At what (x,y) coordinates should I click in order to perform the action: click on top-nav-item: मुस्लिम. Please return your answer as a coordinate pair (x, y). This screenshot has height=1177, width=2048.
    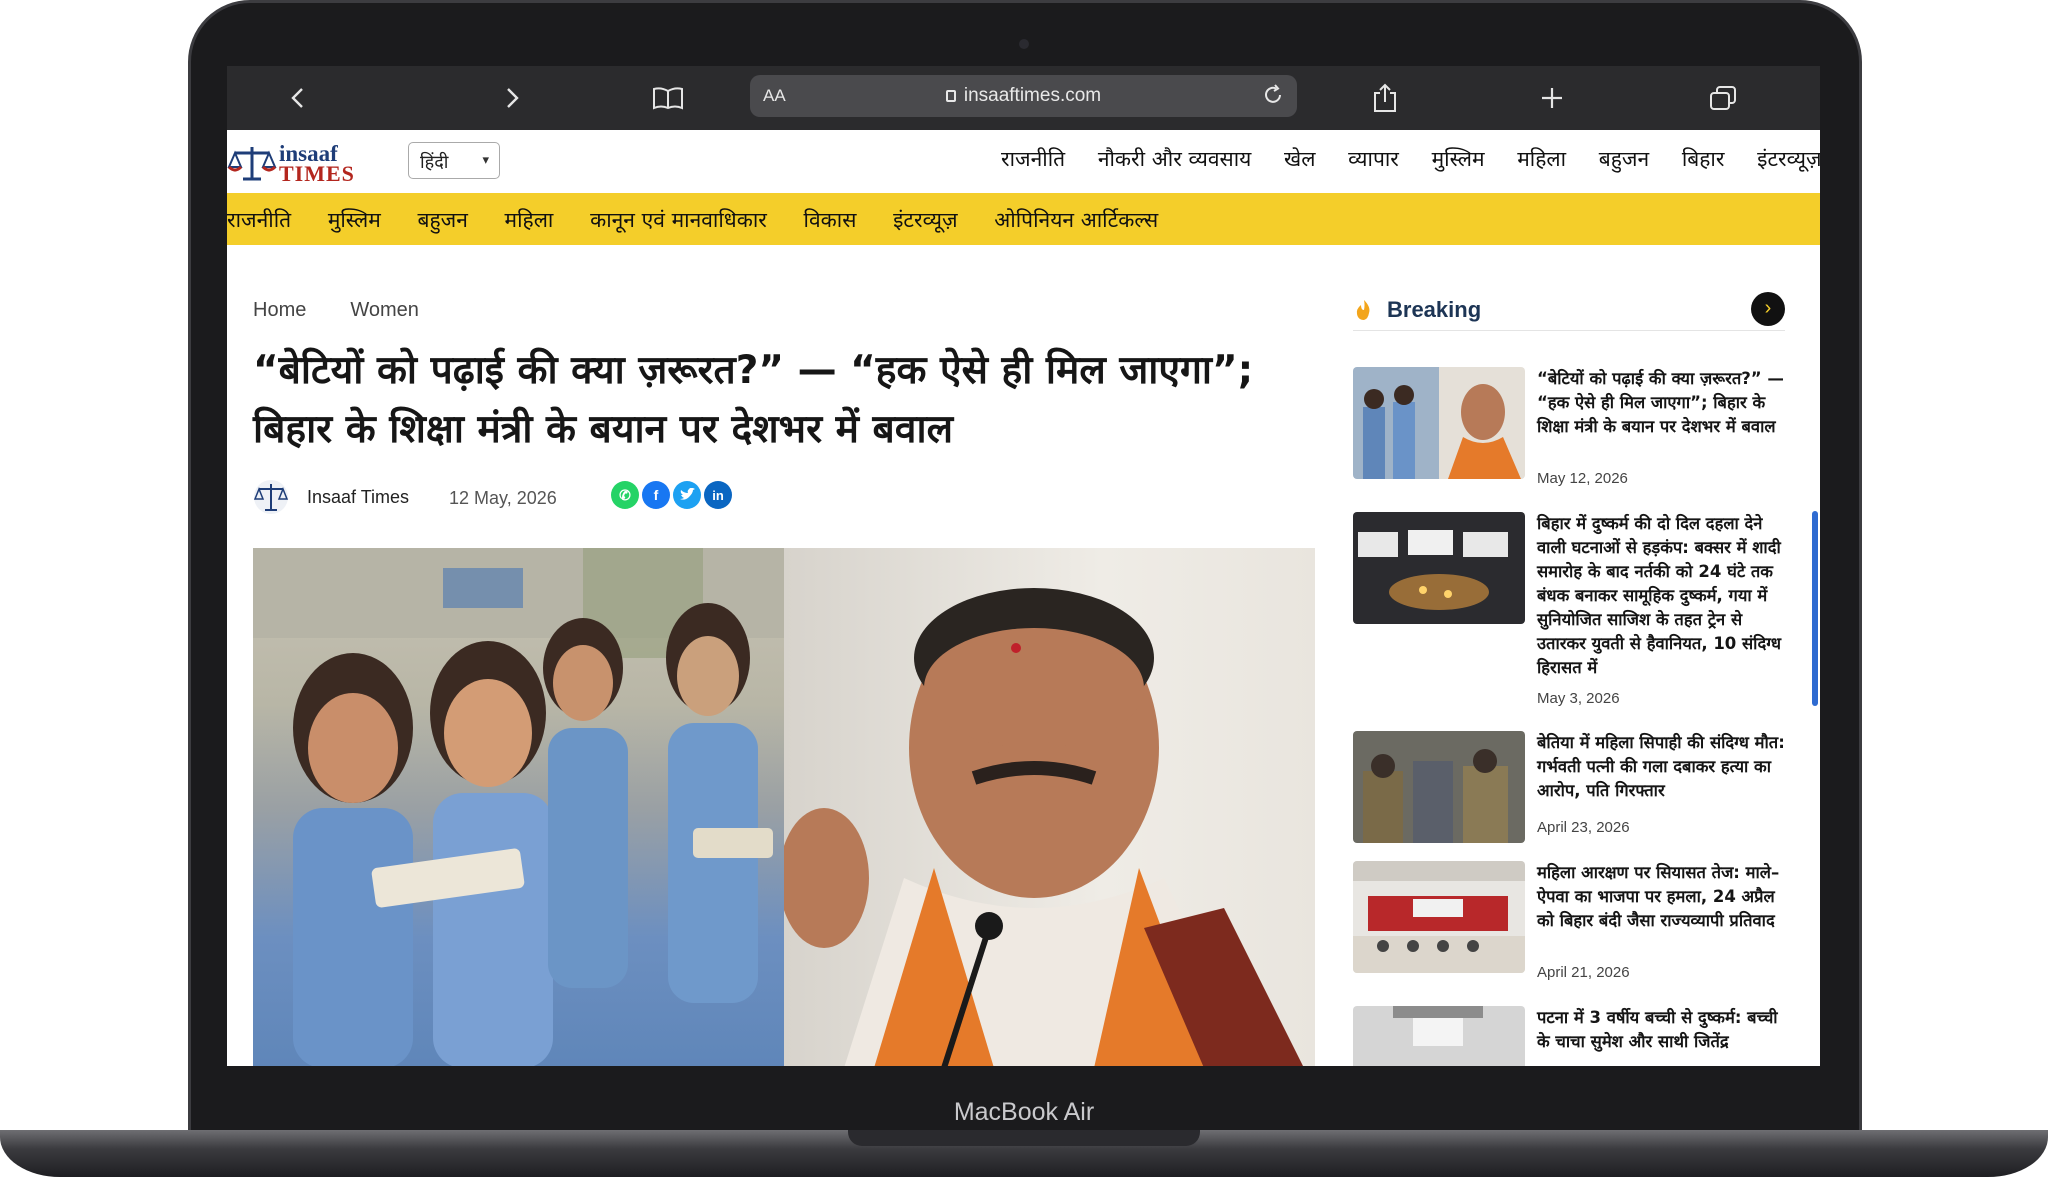
    Looking at the image, I should click on (1458, 159).